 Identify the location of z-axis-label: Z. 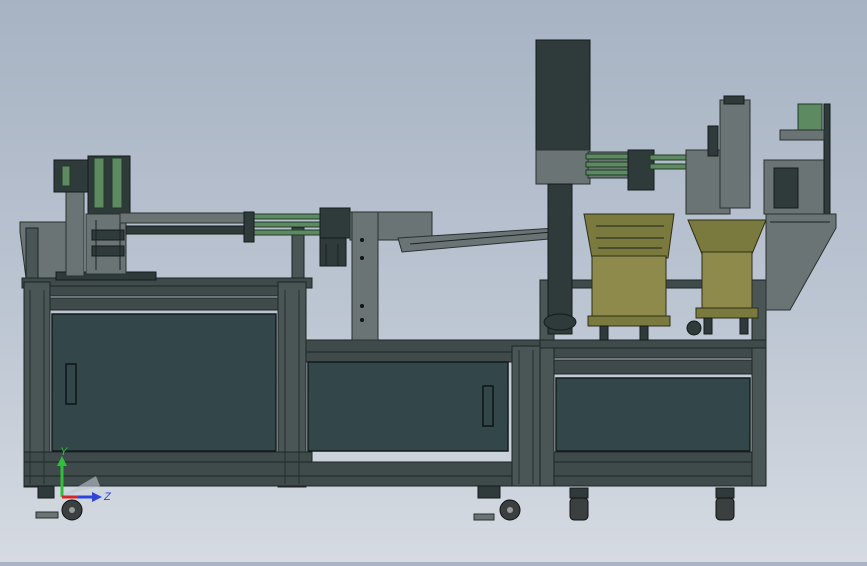
(107, 497).